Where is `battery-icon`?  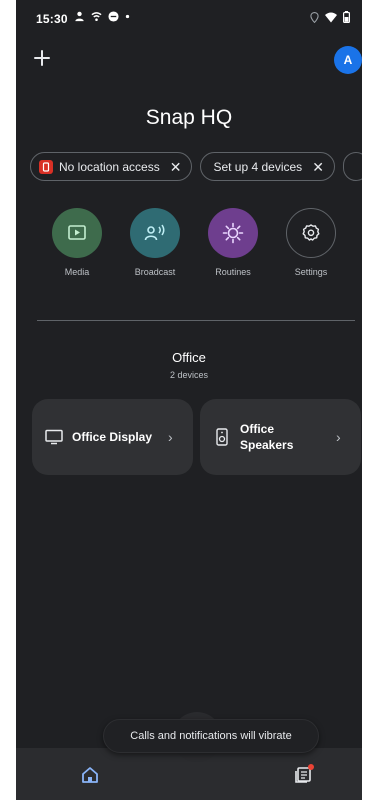 battery-icon is located at coordinates (346, 17).